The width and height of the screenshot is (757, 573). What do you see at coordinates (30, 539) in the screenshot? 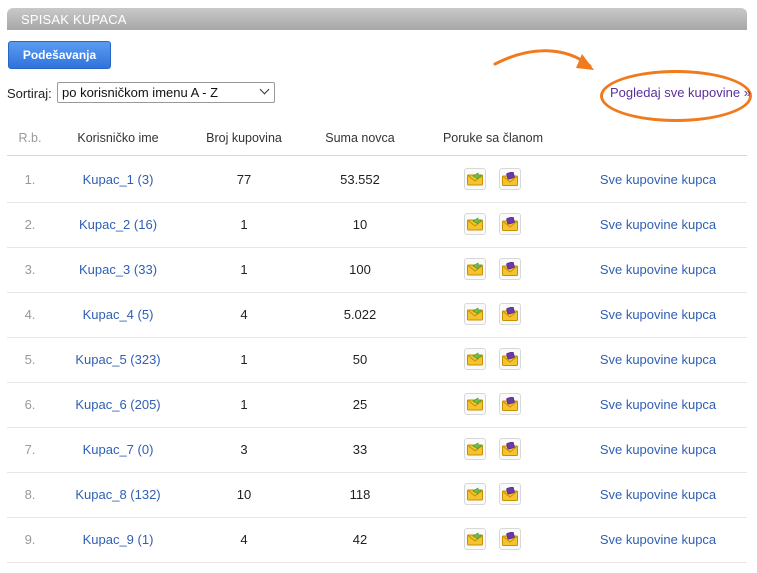
I see `row-number: 9.` at bounding box center [30, 539].